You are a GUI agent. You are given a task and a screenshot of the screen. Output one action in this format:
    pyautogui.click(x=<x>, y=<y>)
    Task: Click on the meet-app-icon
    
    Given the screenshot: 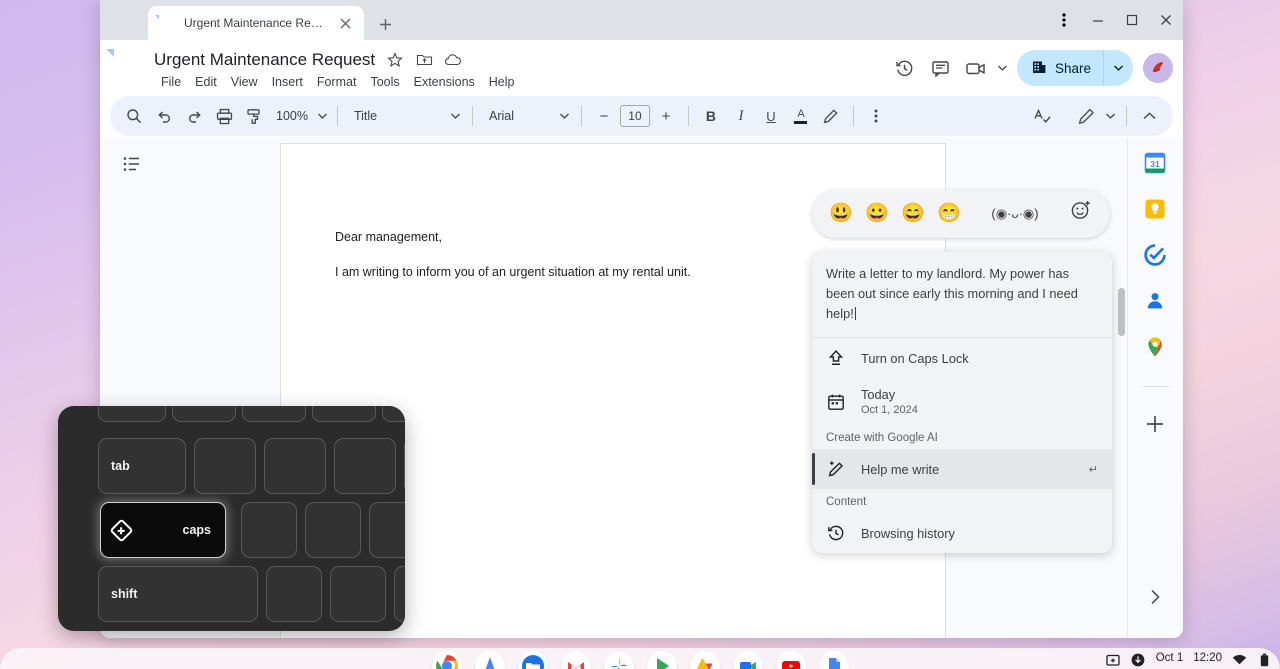 What is the action you would take?
    pyautogui.click(x=747, y=660)
    